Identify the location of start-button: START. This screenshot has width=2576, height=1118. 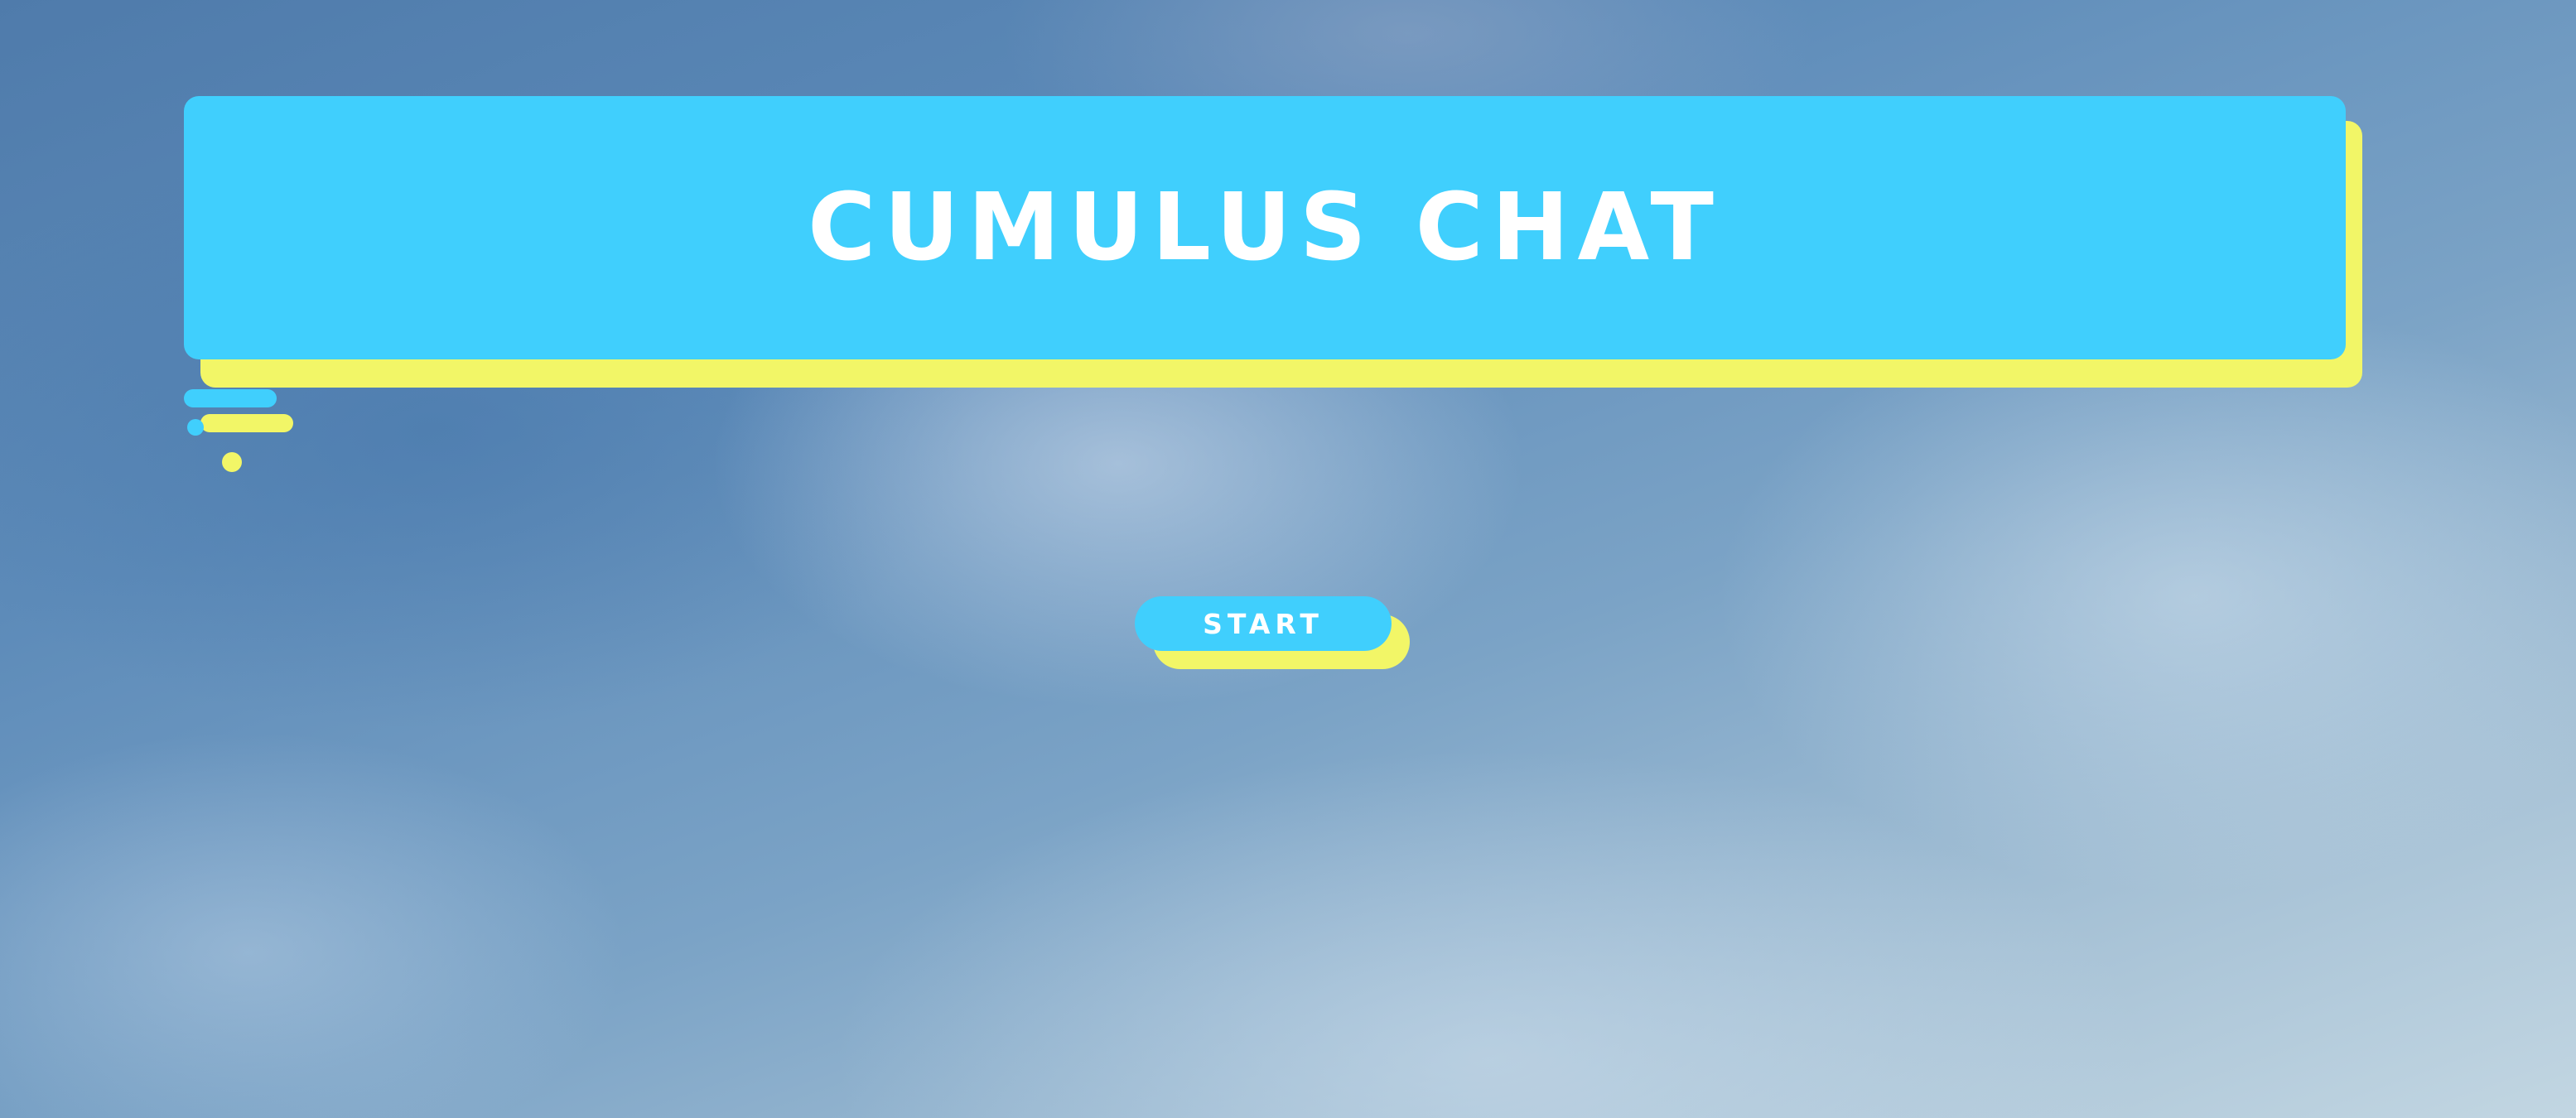
(1263, 623).